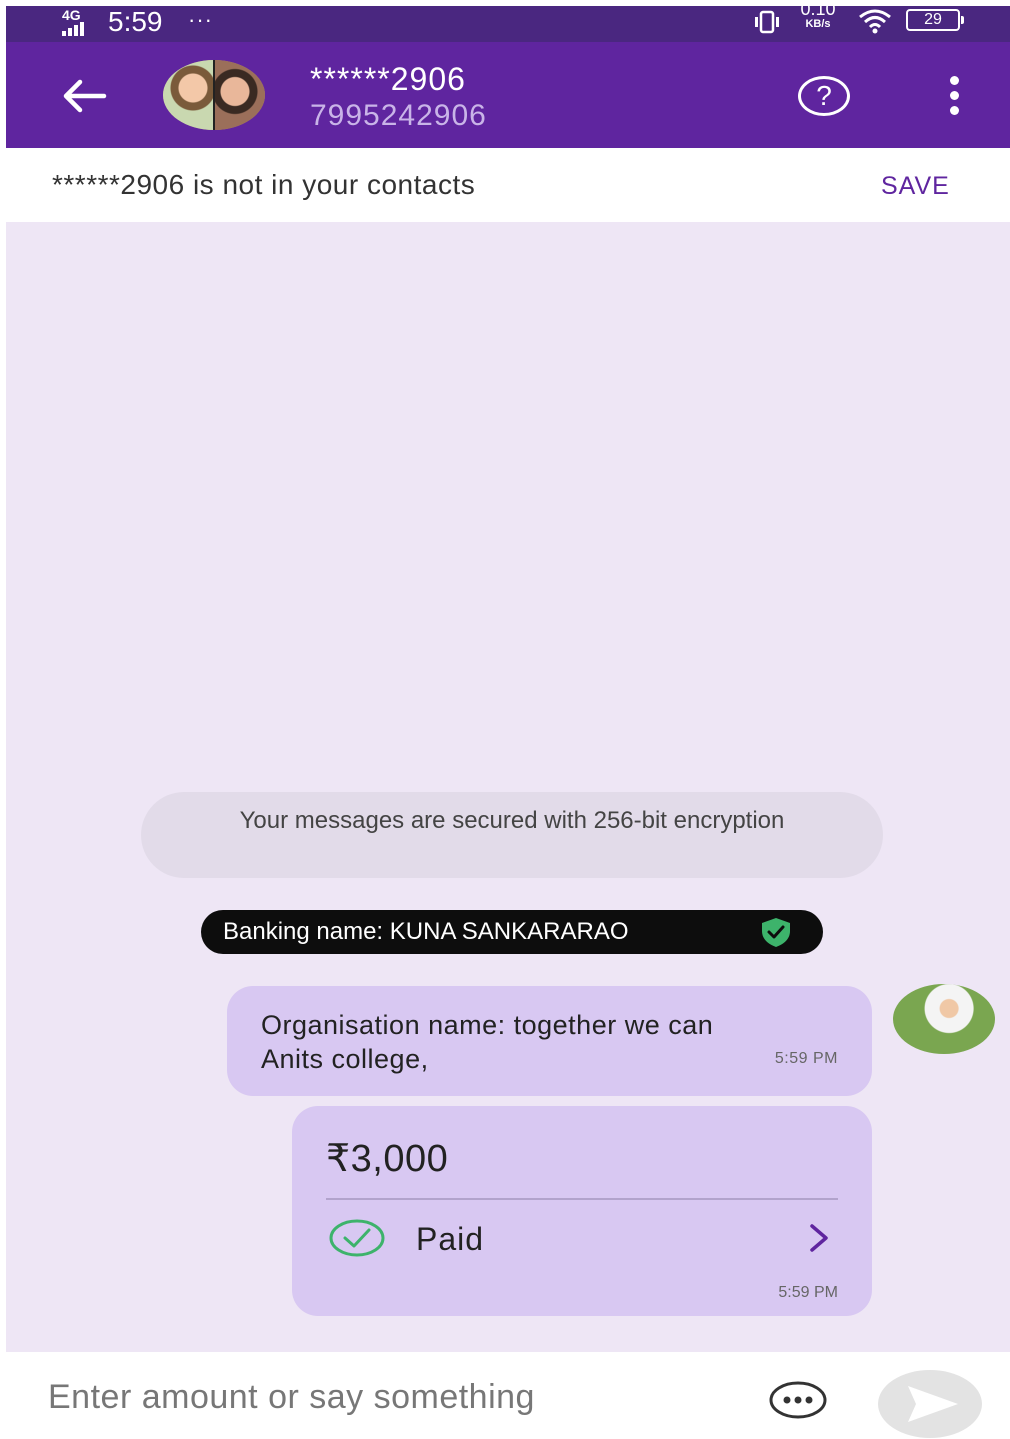 The image size is (1010, 1439). I want to click on payment-divider, so click(582, 1199).